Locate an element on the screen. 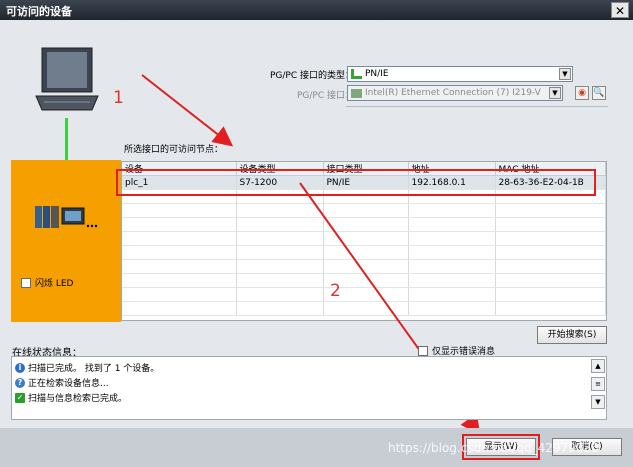  close-icon: ✕ is located at coordinates (620, 11).